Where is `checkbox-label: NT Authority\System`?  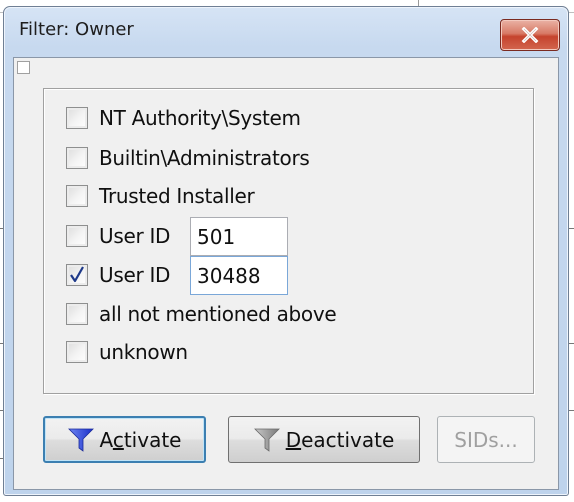 checkbox-label: NT Authority\System is located at coordinates (200, 118).